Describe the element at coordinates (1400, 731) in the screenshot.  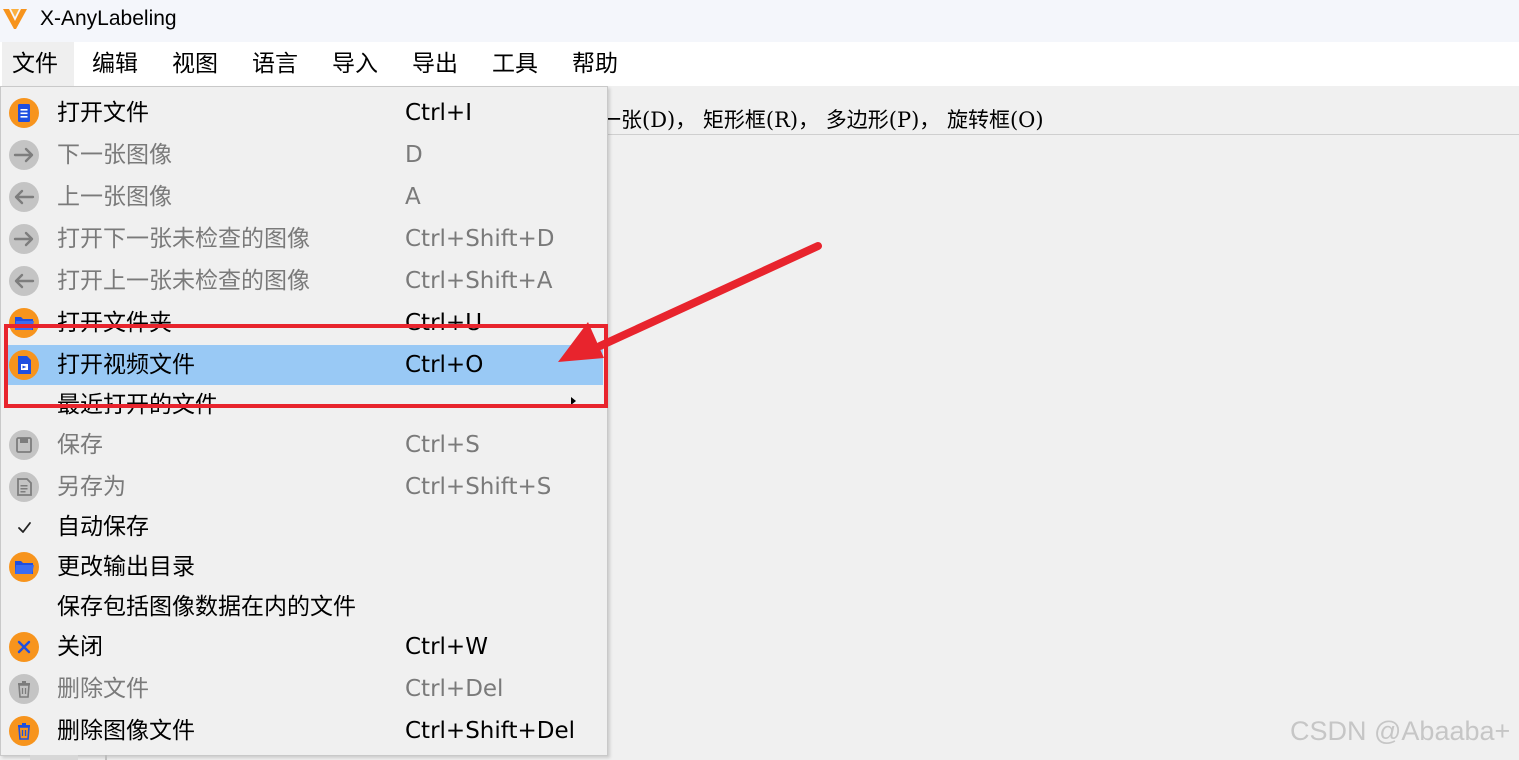
I see `watermark-text: CSDN @Abaaba+` at that location.